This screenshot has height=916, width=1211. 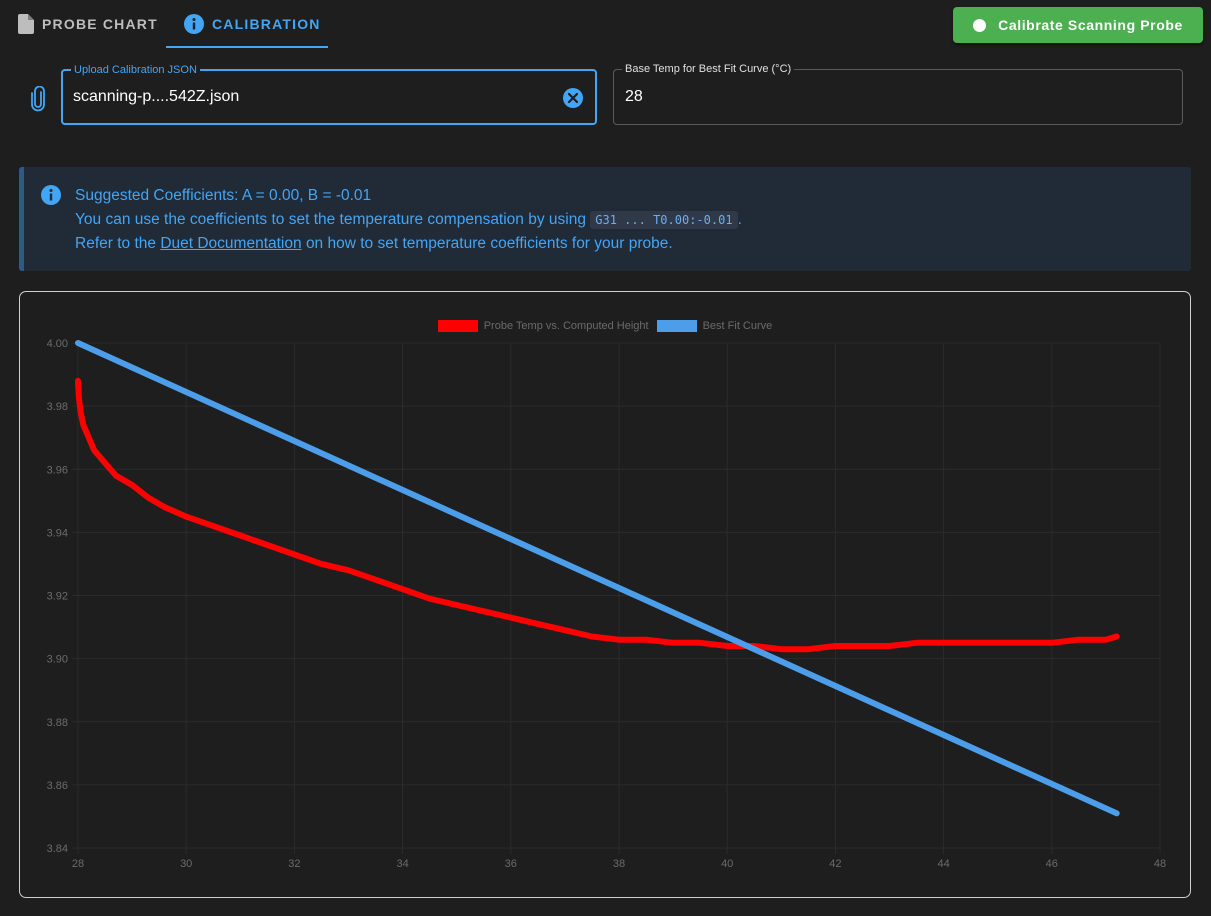 I want to click on tab-probe-chart: PROBE CHART, so click(x=88, y=24).